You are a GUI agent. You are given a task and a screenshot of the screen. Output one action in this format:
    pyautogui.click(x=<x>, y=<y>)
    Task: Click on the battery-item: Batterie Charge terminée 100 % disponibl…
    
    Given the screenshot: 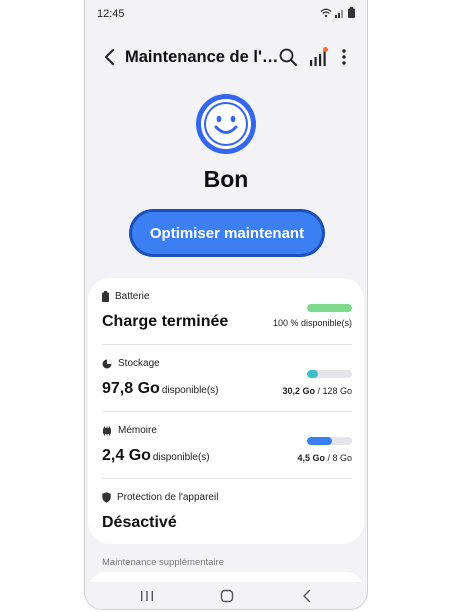 What is the action you would take?
    pyautogui.click(x=227, y=317)
    